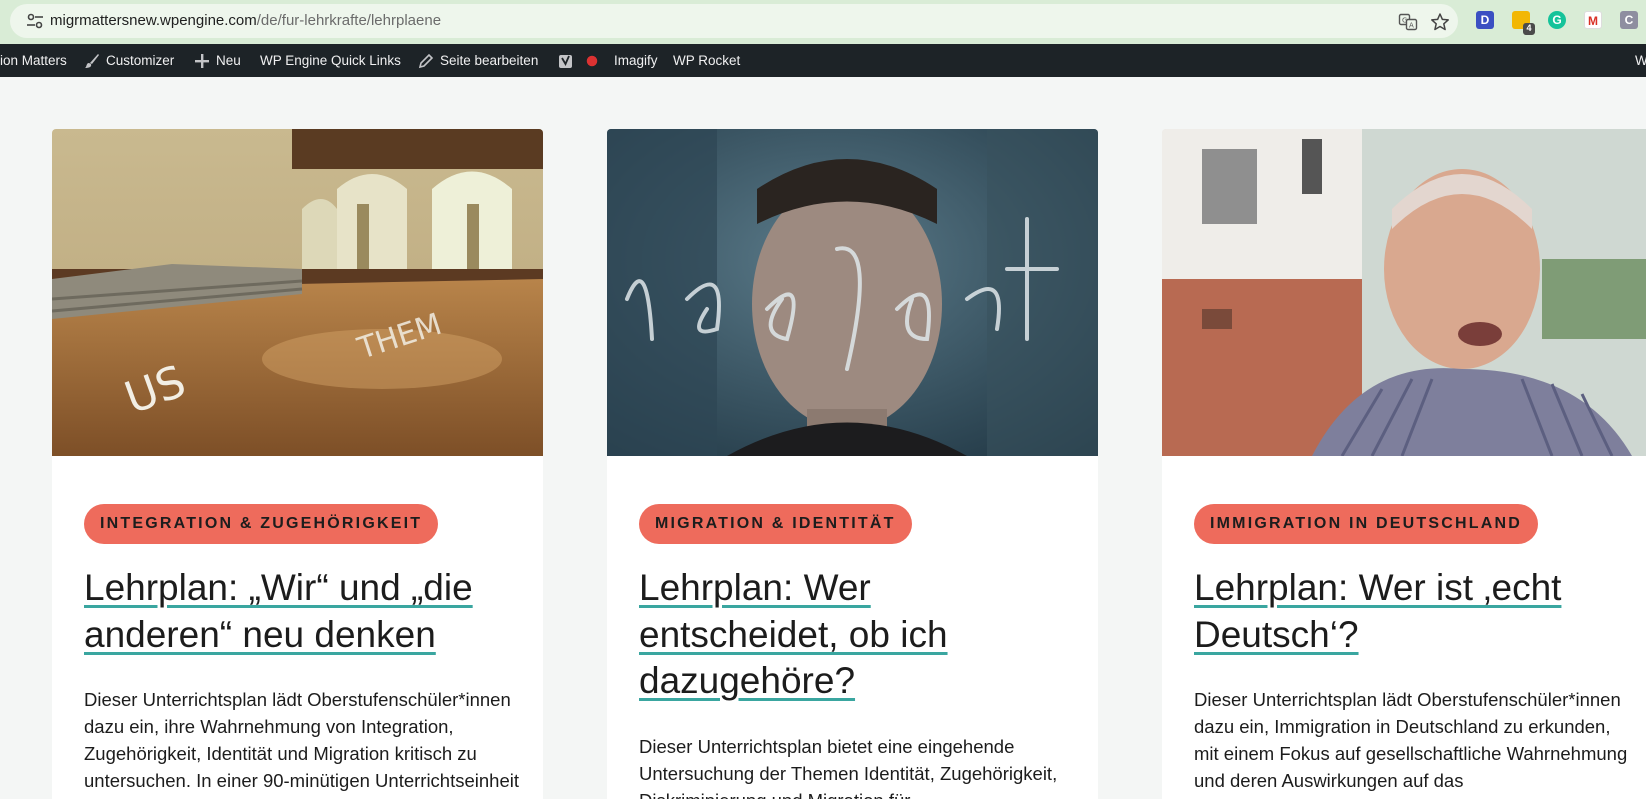 The width and height of the screenshot is (1646, 799). What do you see at coordinates (1329, 780) in the screenshot?
I see `desc-line: und deren Auswirkungen auf das` at bounding box center [1329, 780].